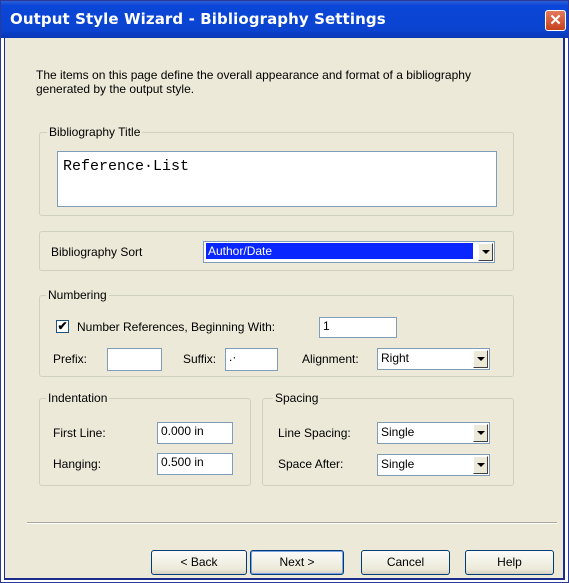 The image size is (569, 583). I want to click on prefix-label: Prefix:, so click(70, 359).